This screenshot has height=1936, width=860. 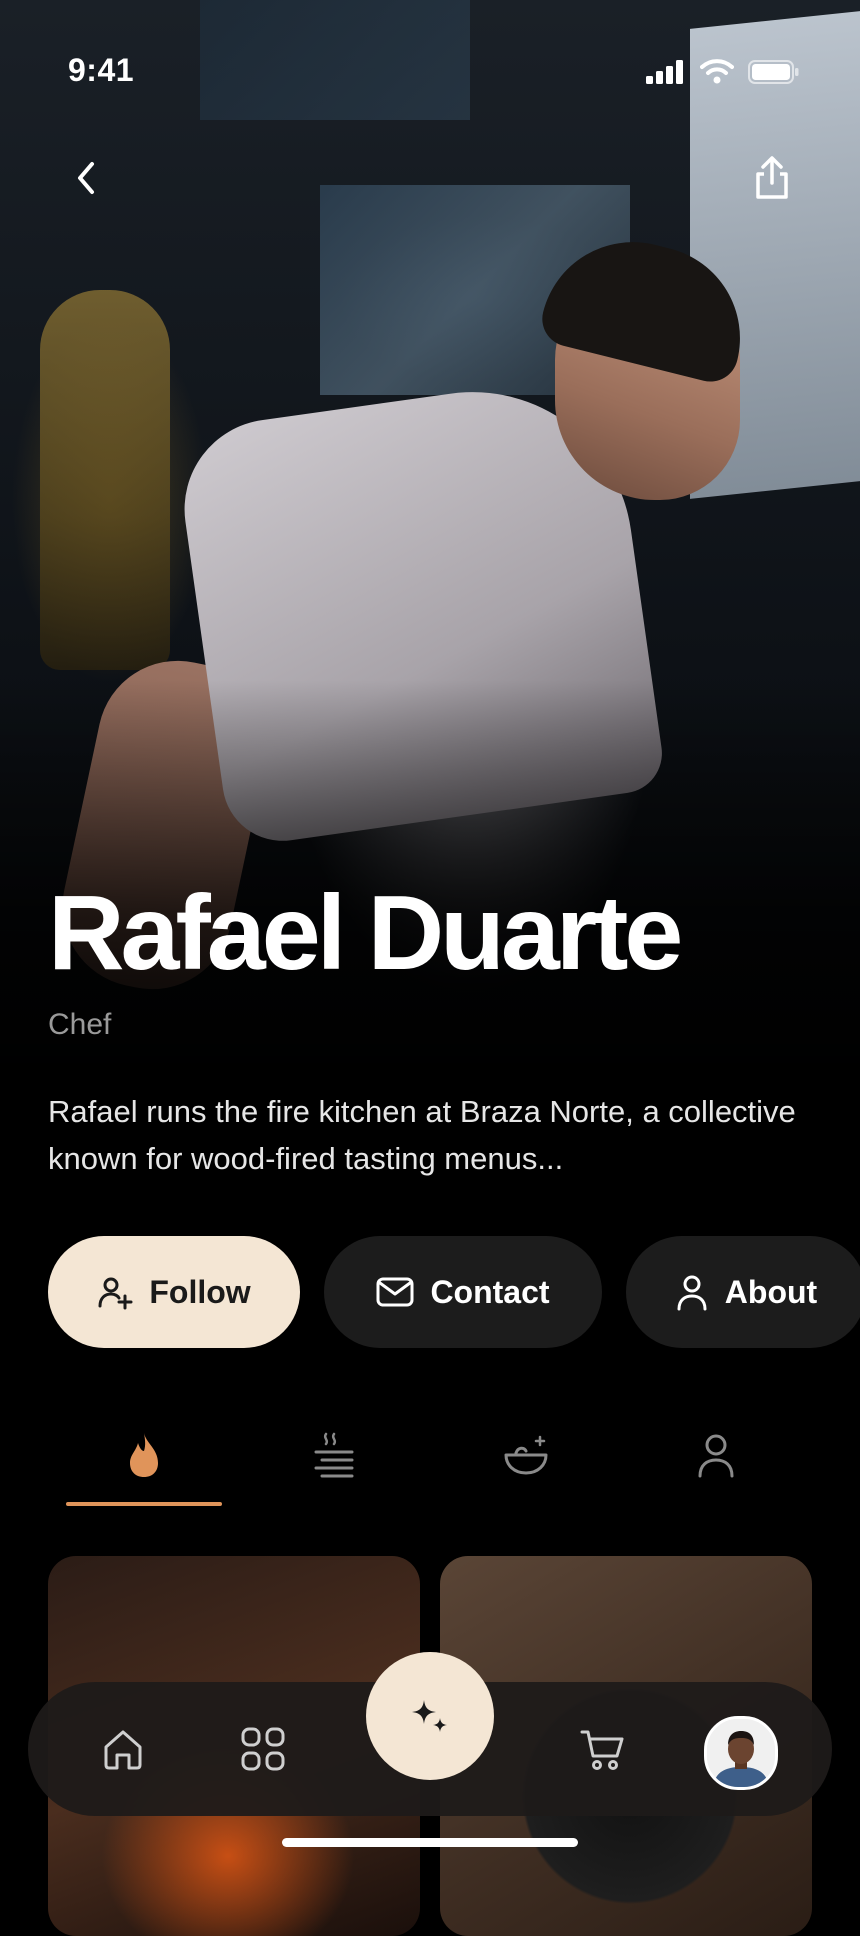 What do you see at coordinates (771, 1291) in the screenshot?
I see `about-label: About` at bounding box center [771, 1291].